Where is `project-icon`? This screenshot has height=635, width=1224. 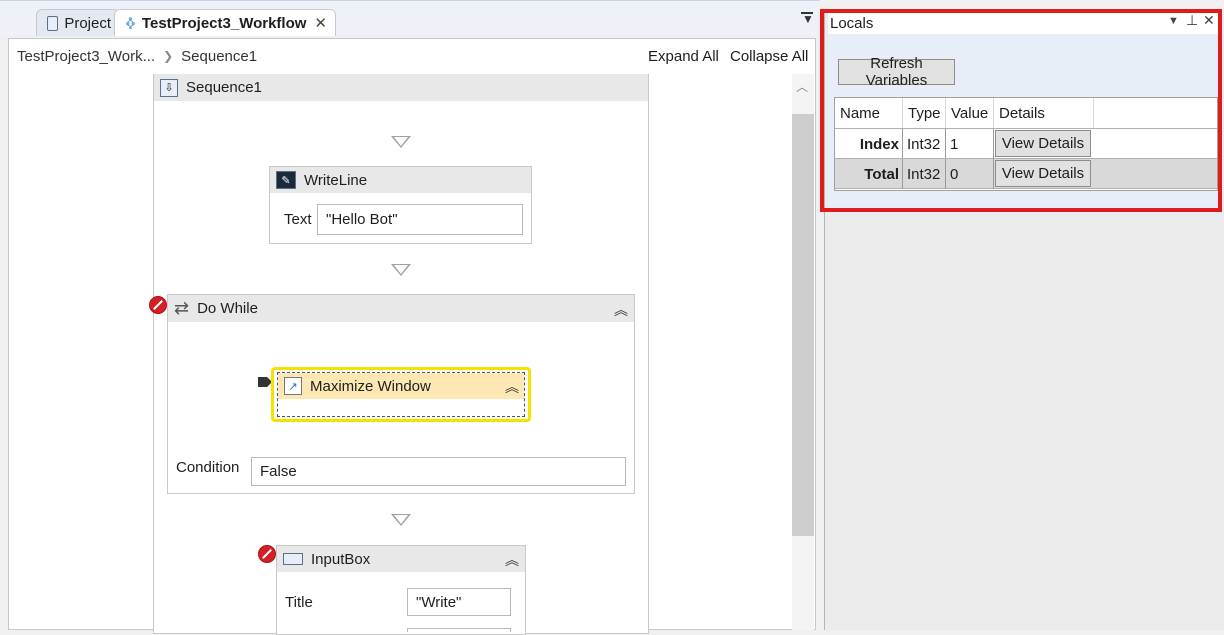 project-icon is located at coordinates (53, 23).